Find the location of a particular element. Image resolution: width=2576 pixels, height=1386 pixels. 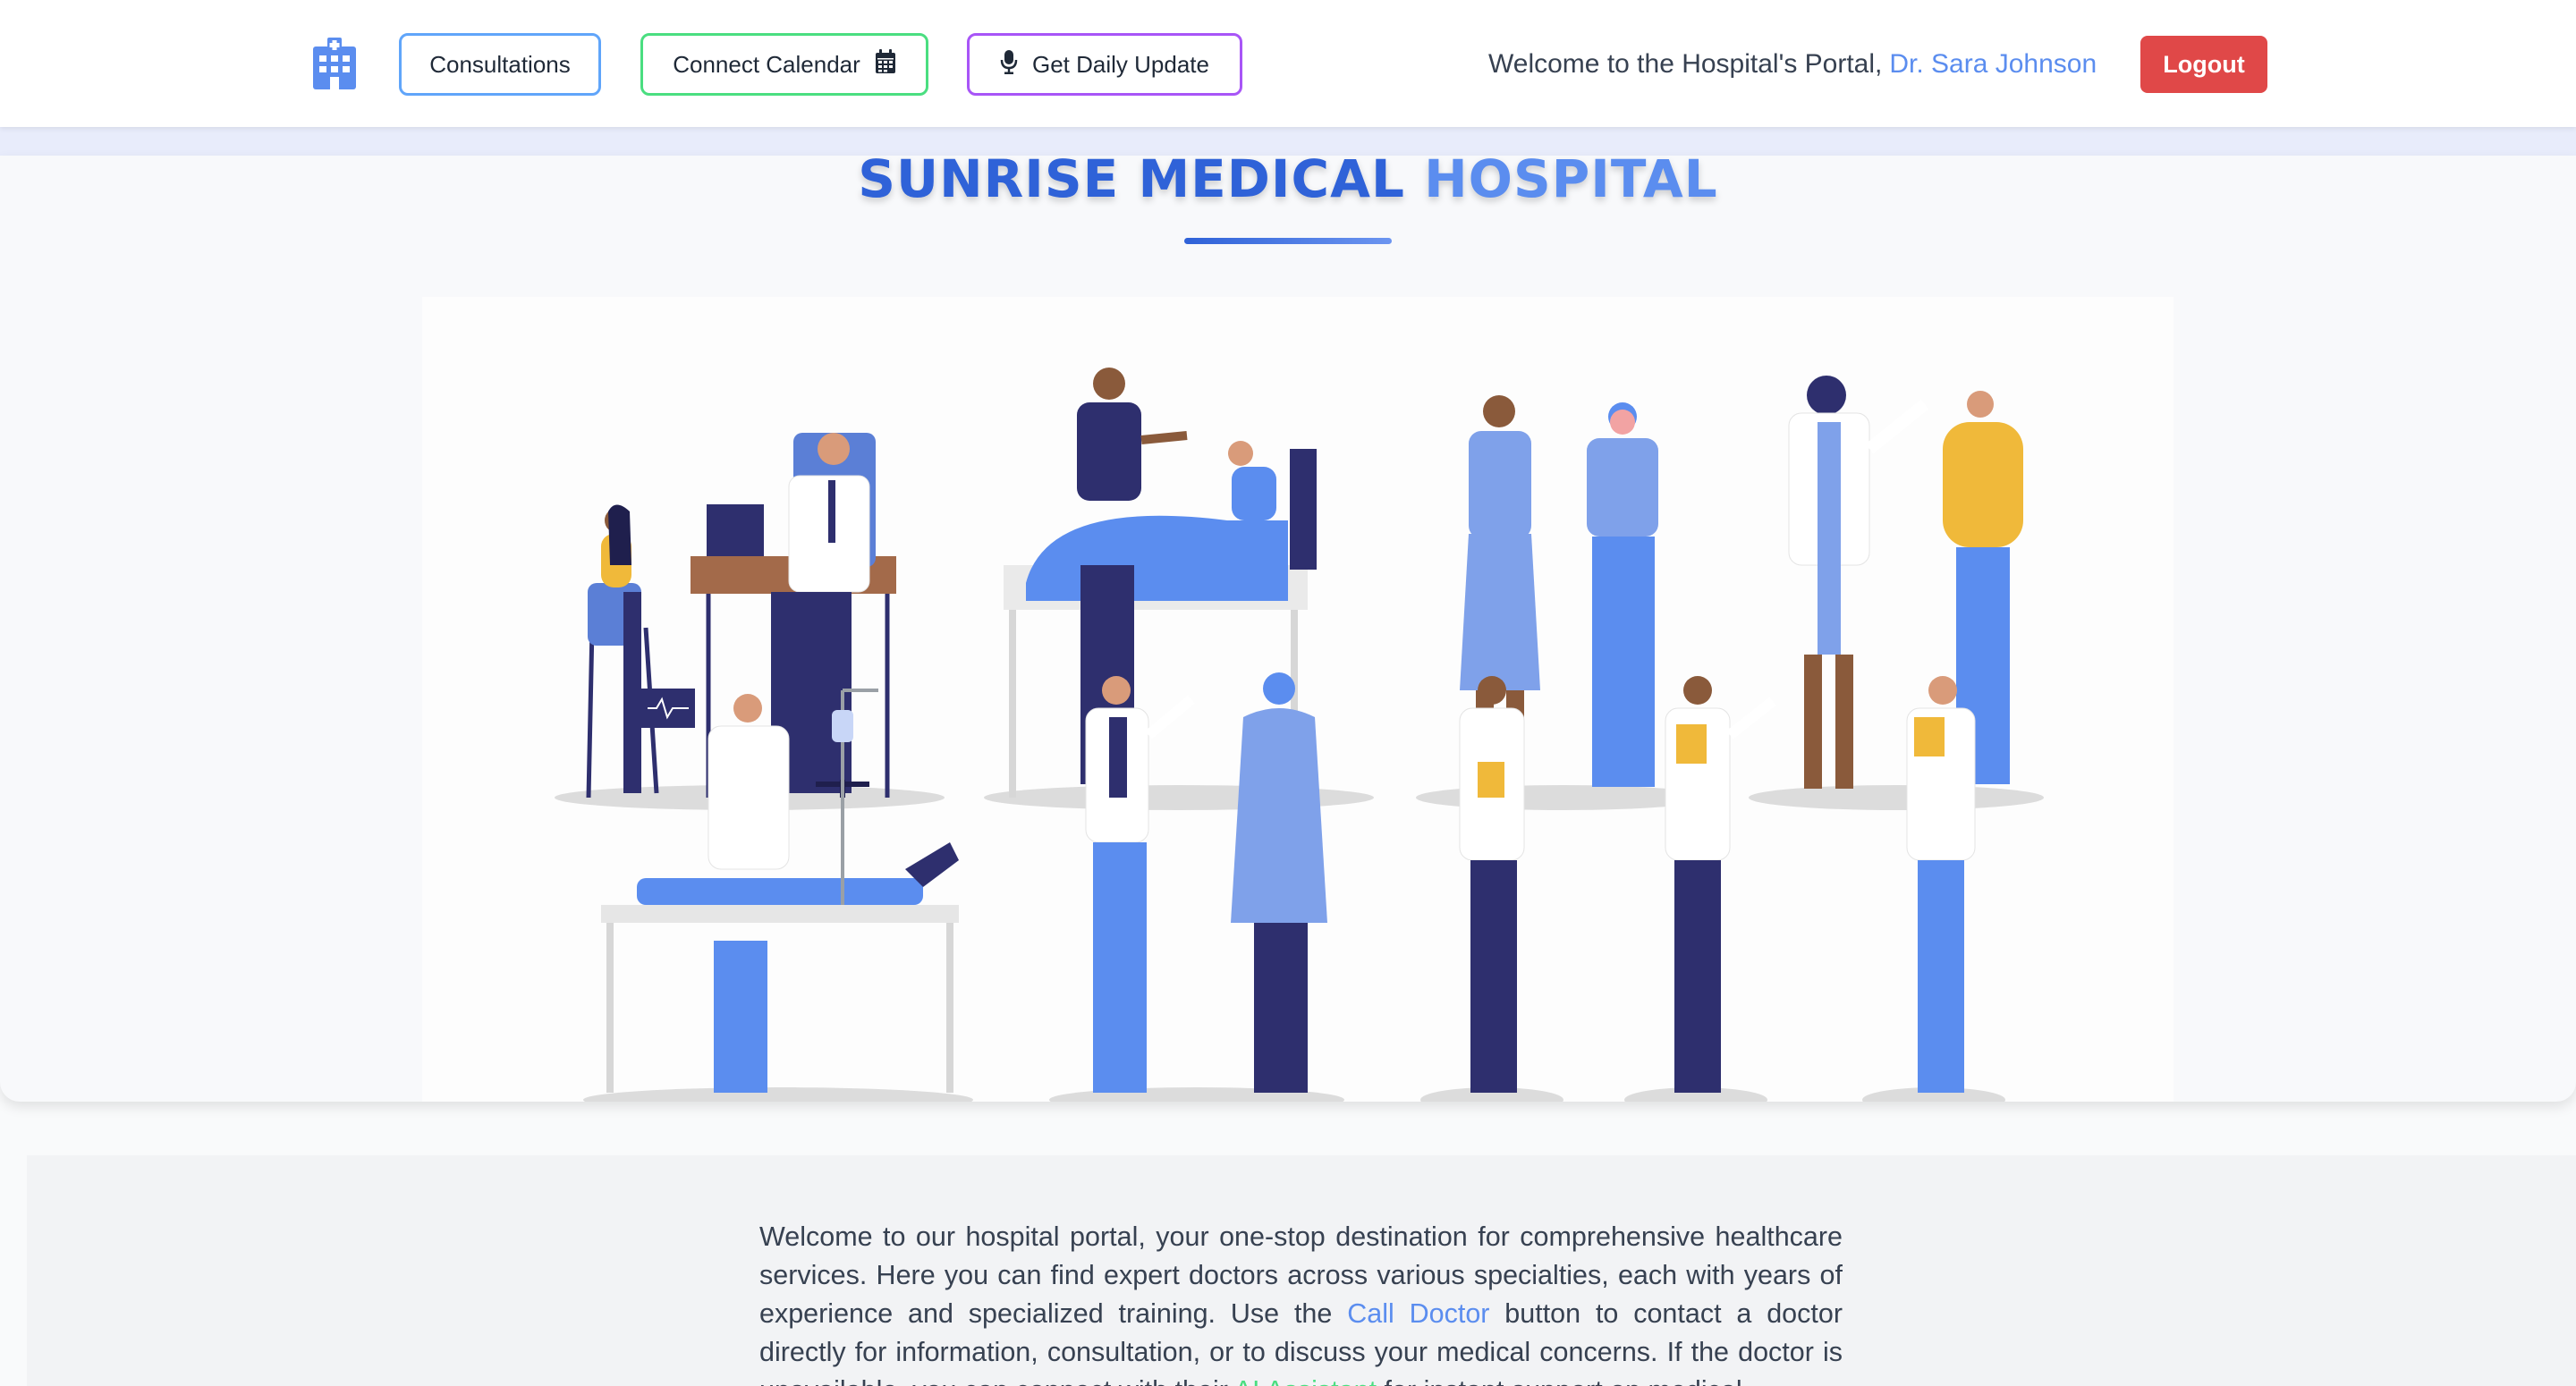

get-daily-update-button: Get Daily Update is located at coordinates (1104, 64).